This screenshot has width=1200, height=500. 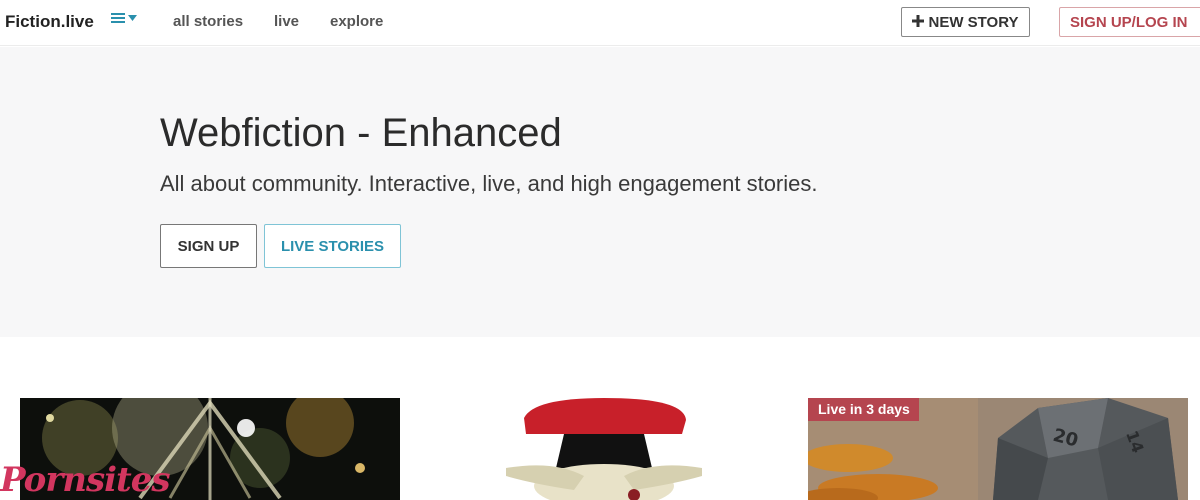 I want to click on signup-login-label: SIGN UP/LOG IN, so click(x=1129, y=22).